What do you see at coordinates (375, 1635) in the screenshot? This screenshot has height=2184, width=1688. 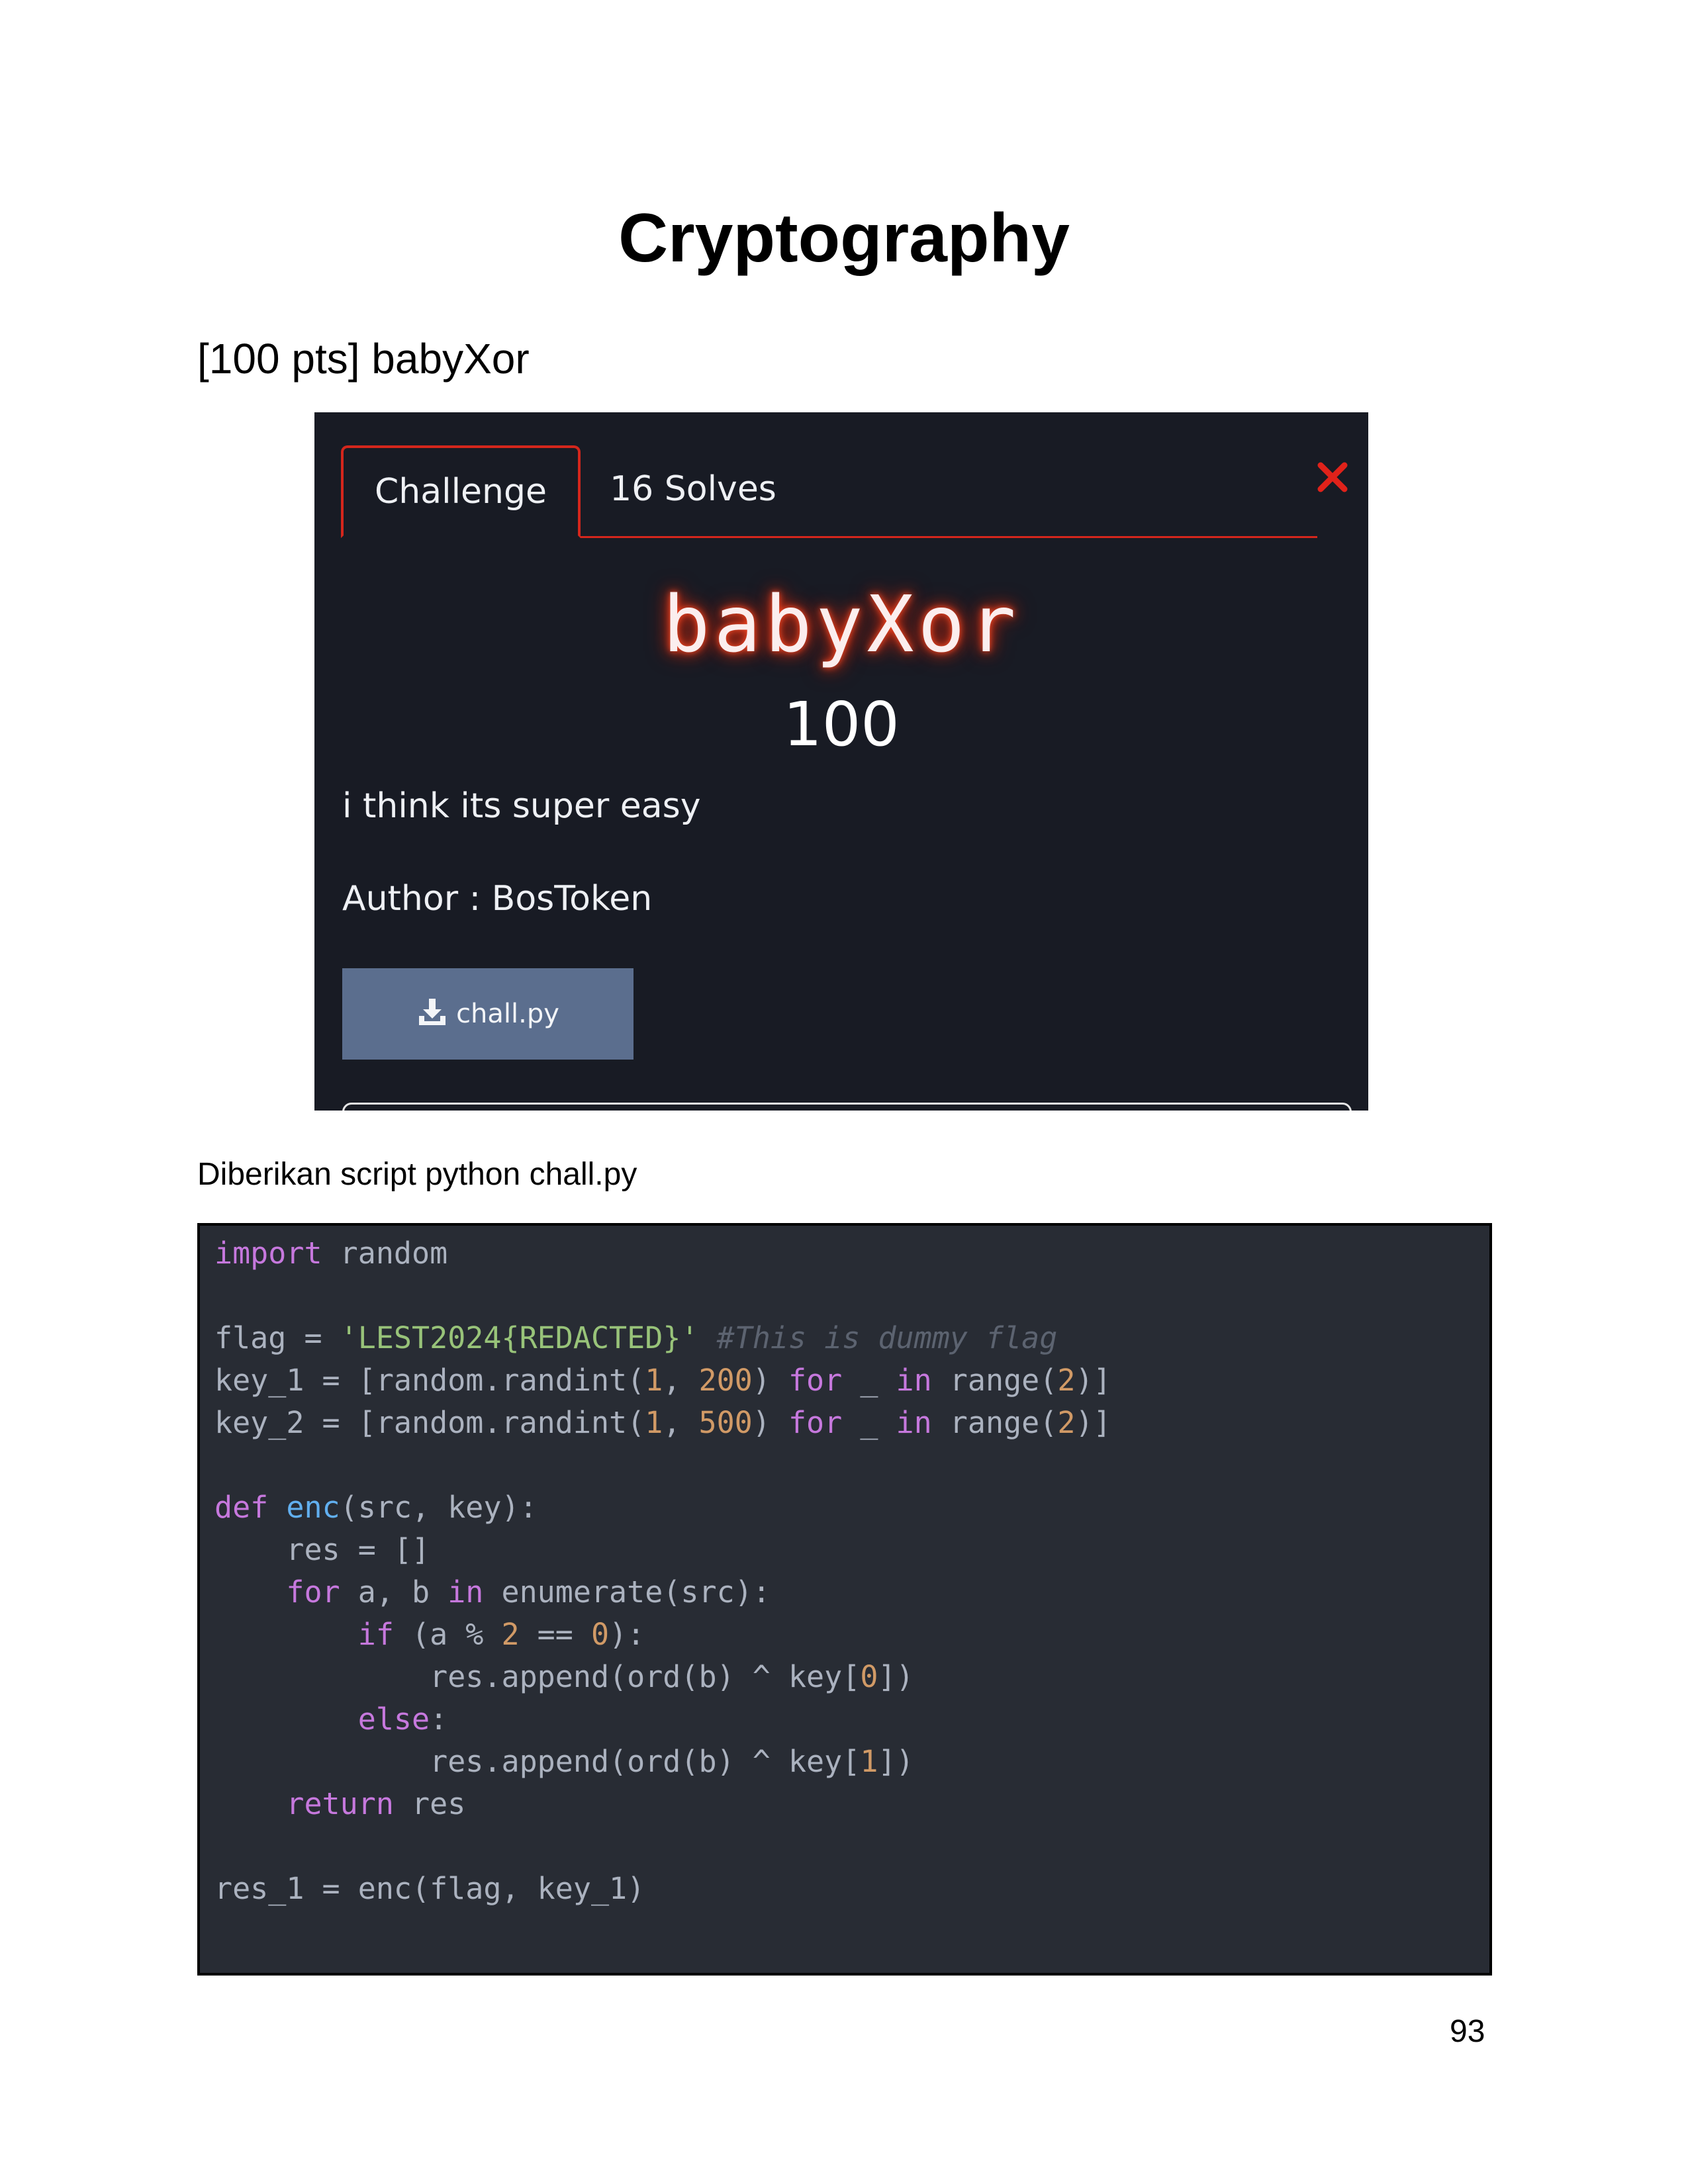 I see `code-token: if` at bounding box center [375, 1635].